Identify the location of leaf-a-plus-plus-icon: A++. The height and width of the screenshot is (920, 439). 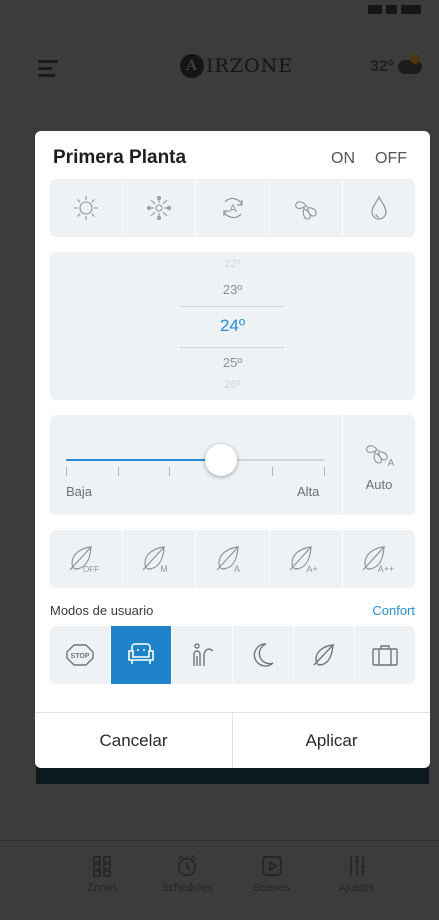
(378, 560).